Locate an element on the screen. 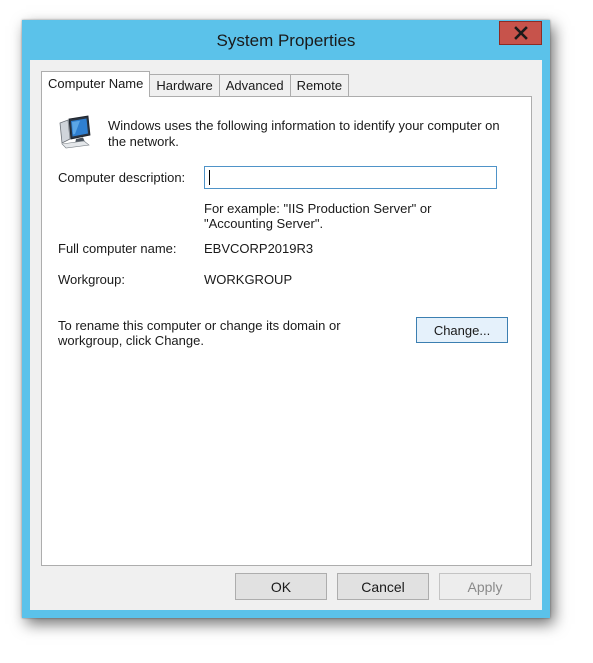 Image resolution: width=593 pixels, height=663 pixels. computer-description-input is located at coordinates (350, 177).